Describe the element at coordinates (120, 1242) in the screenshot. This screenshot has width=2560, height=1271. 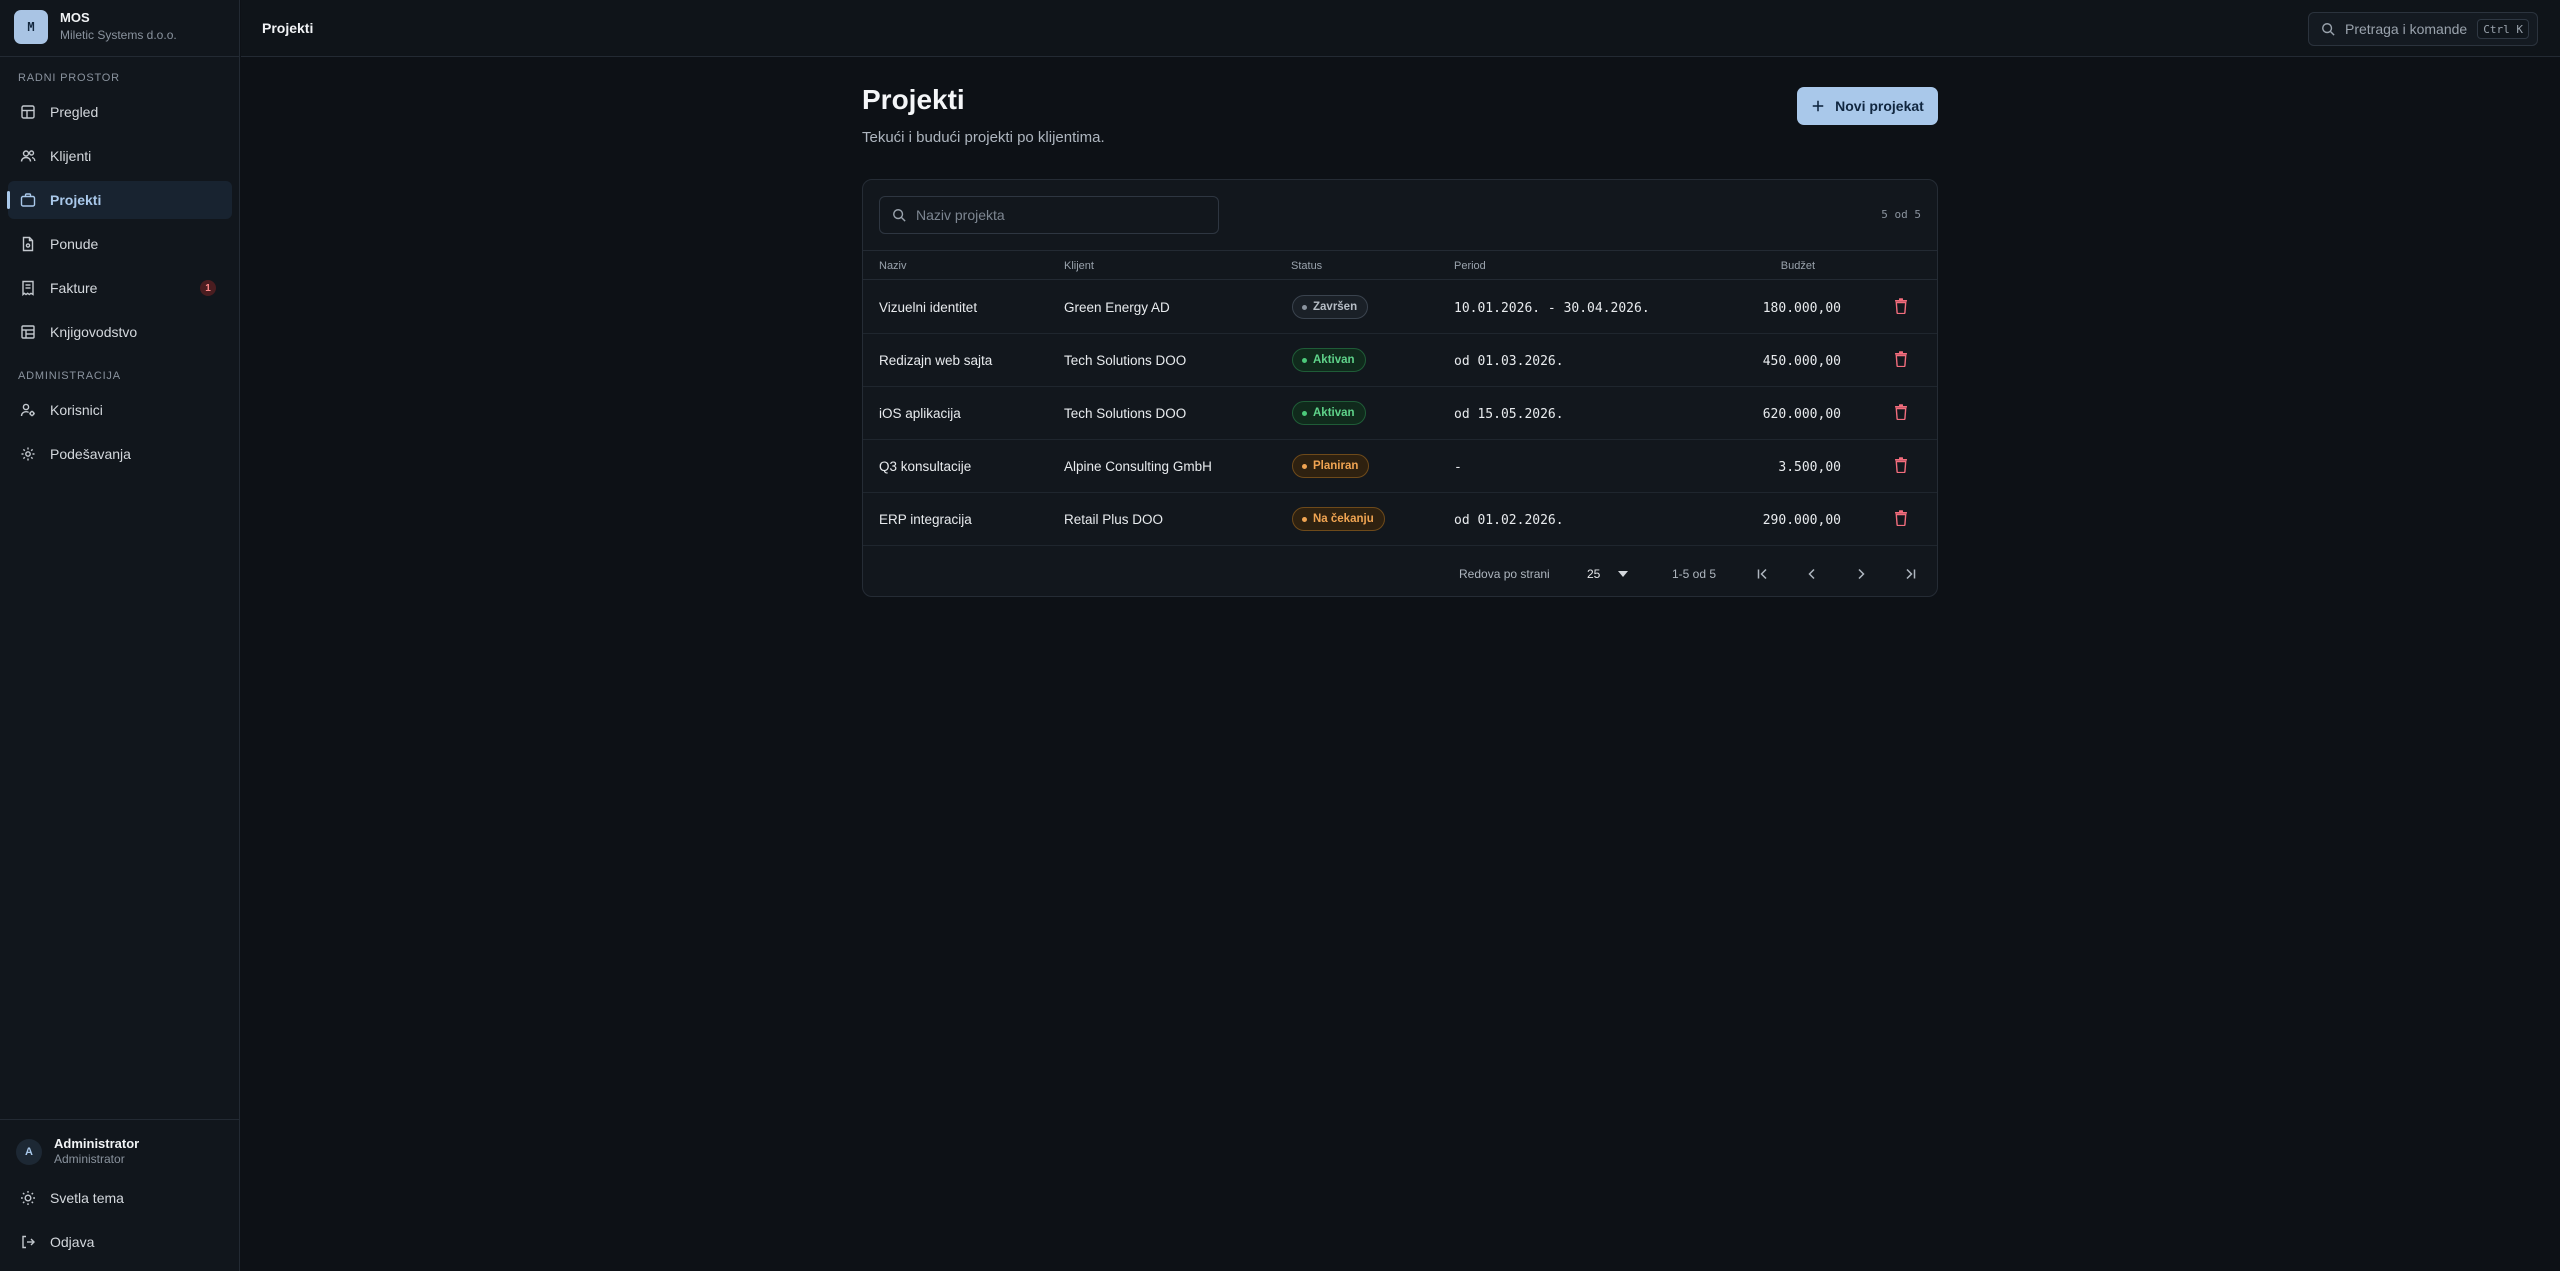
I see `logout-button: Odjava` at that location.